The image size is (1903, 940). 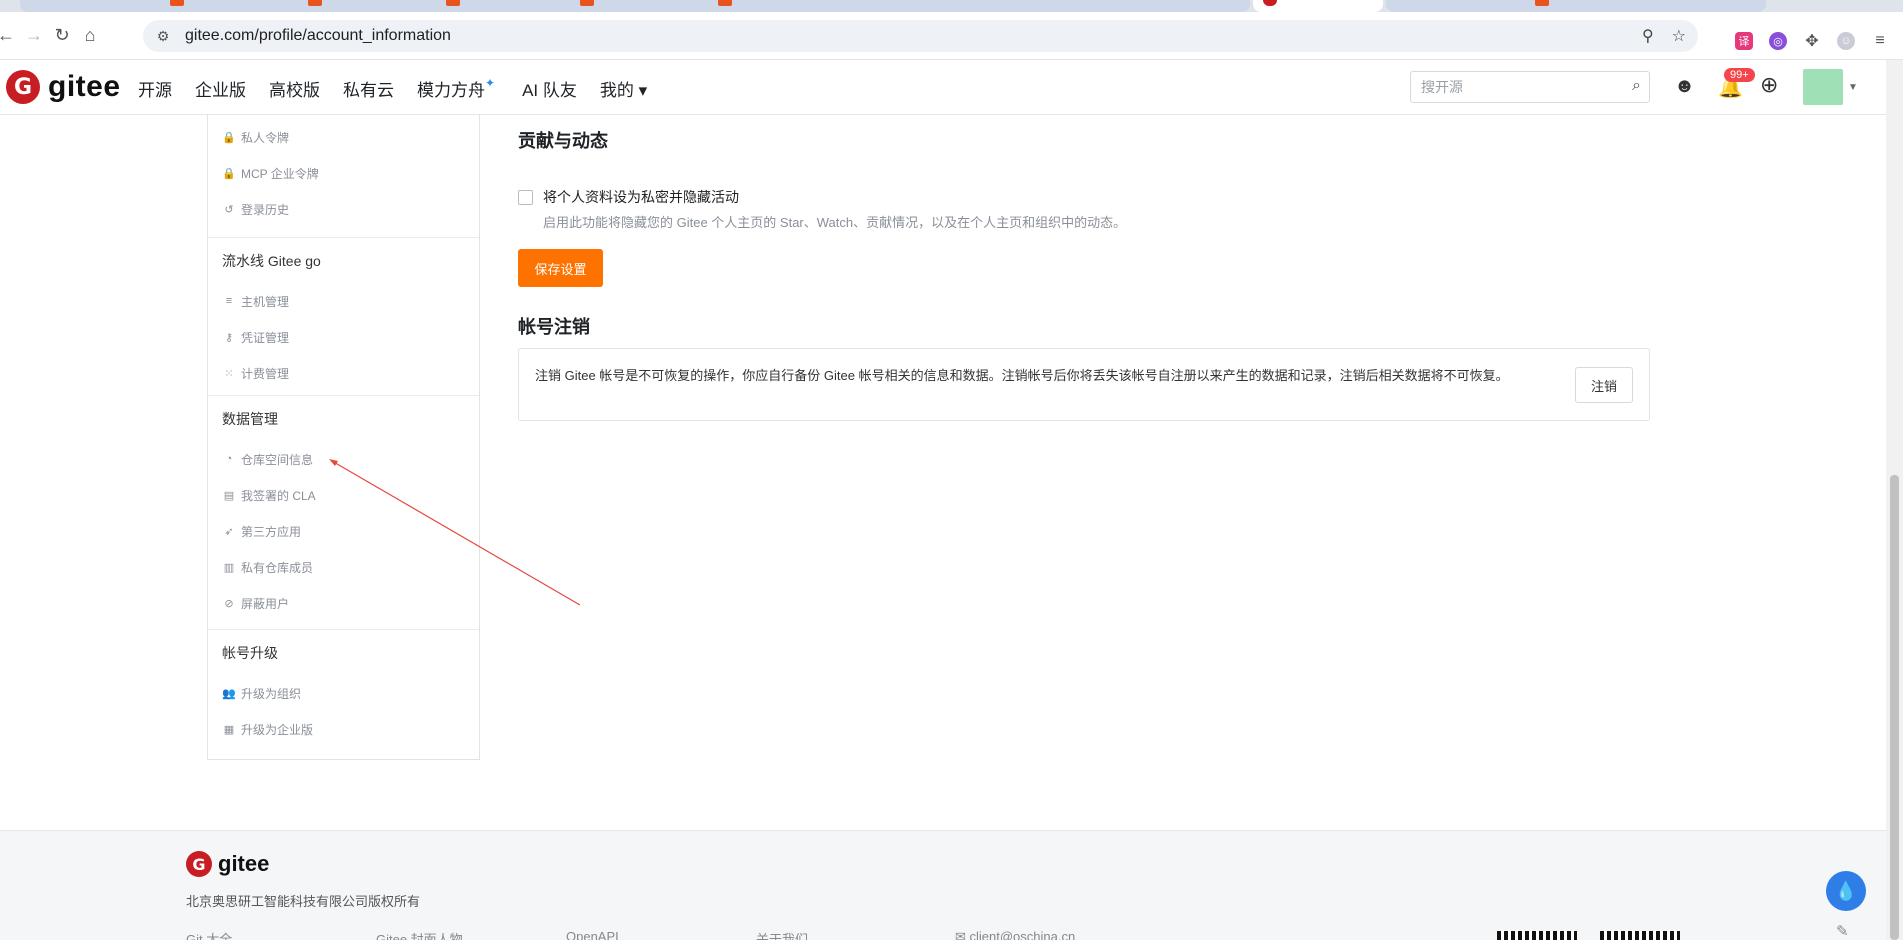 I want to click on search-icon: ⌕, so click(x=1636, y=86).